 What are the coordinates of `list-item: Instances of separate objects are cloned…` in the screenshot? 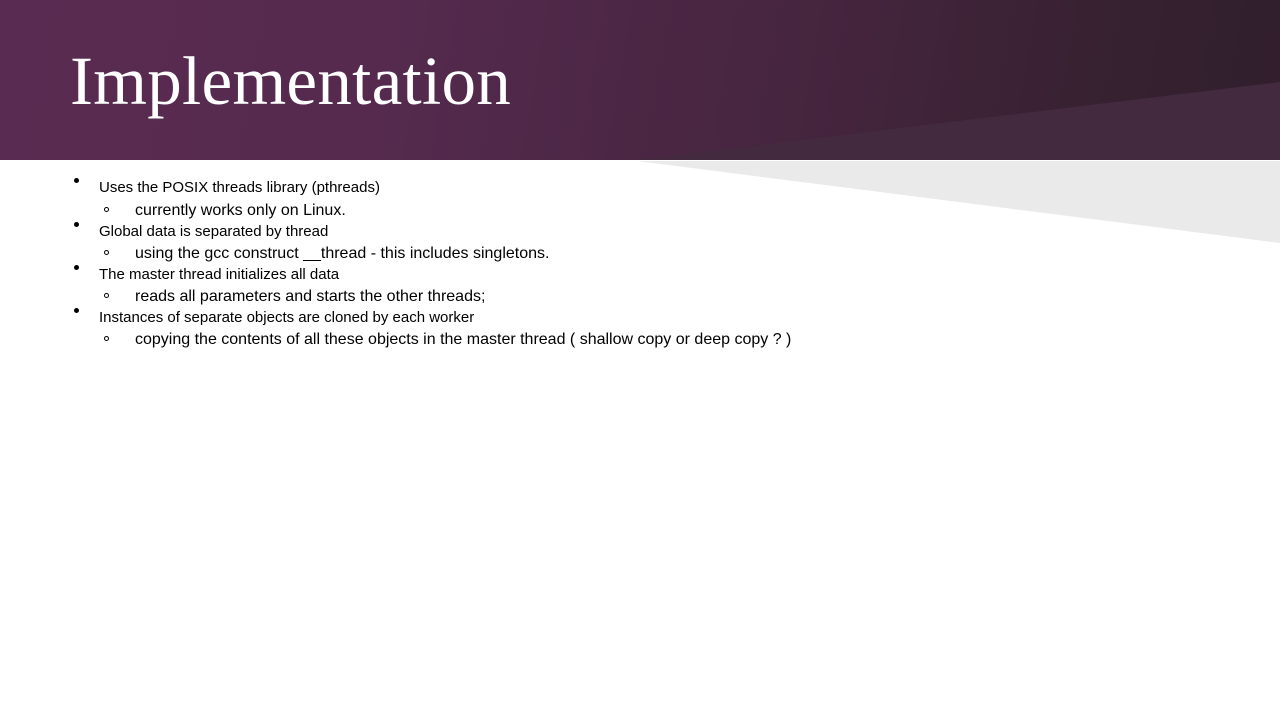 It's located at (640, 318).